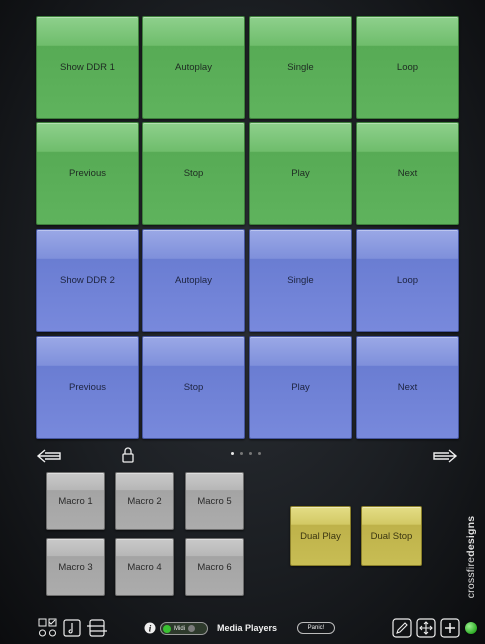 The height and width of the screenshot is (644, 485). I want to click on blue-pad-button: Stop, so click(193, 387).